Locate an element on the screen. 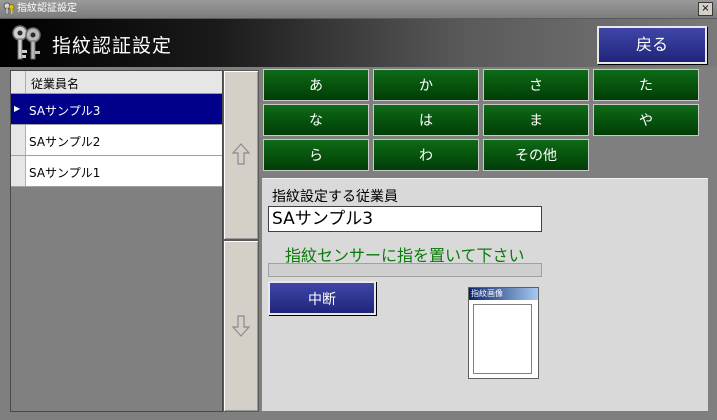  scroll-up-button is located at coordinates (241, 155).